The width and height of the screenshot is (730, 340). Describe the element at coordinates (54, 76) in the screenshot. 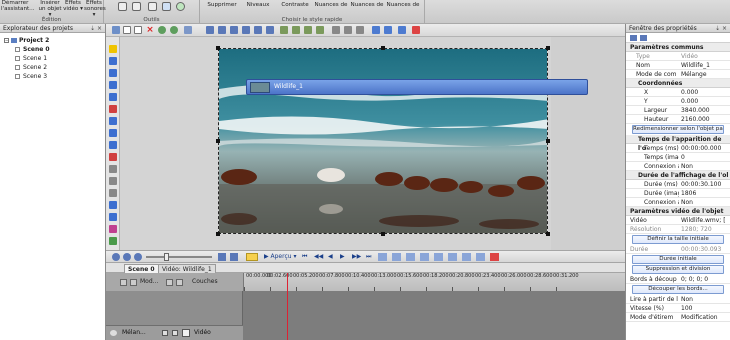

I see `tree-scene-3: Scene 3` at that location.